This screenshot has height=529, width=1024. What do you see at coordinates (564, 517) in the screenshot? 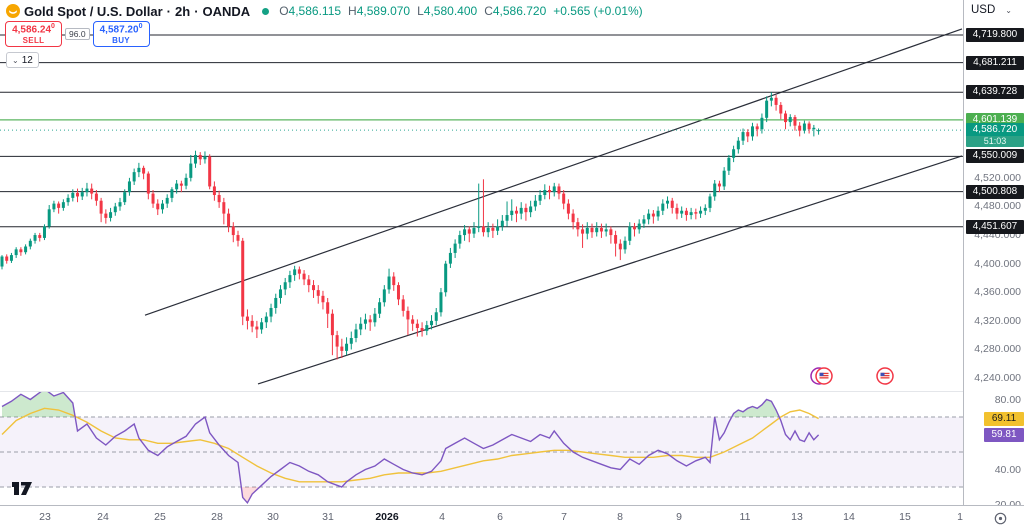
I see `time-axis-label: 7` at bounding box center [564, 517].